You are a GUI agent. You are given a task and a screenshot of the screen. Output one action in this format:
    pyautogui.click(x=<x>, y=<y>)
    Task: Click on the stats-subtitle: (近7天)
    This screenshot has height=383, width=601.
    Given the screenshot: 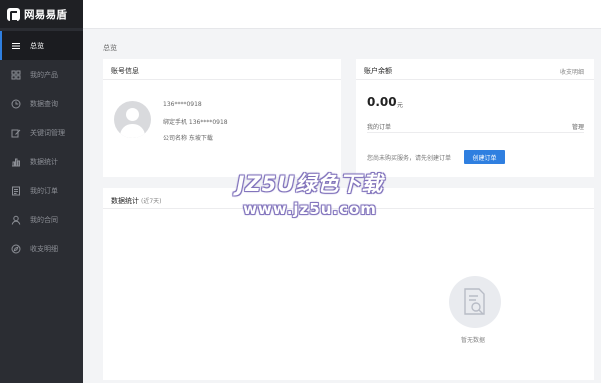 What is the action you would take?
    pyautogui.click(x=151, y=201)
    